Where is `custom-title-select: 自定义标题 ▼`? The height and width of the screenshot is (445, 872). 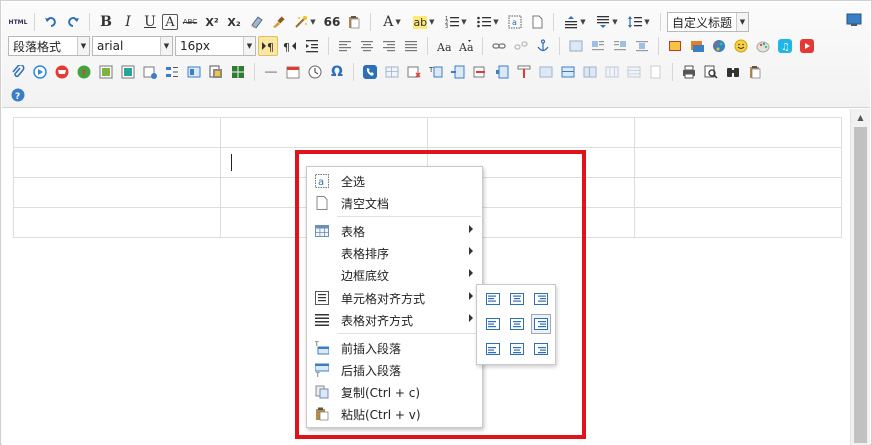
custom-title-select: 自定义标题 ▼ is located at coordinates (708, 22).